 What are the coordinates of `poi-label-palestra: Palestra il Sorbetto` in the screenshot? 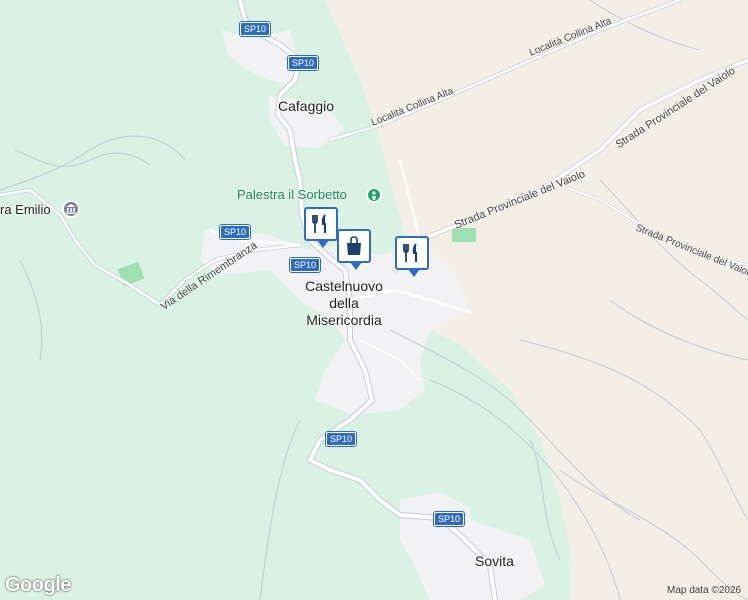 It's located at (292, 194).